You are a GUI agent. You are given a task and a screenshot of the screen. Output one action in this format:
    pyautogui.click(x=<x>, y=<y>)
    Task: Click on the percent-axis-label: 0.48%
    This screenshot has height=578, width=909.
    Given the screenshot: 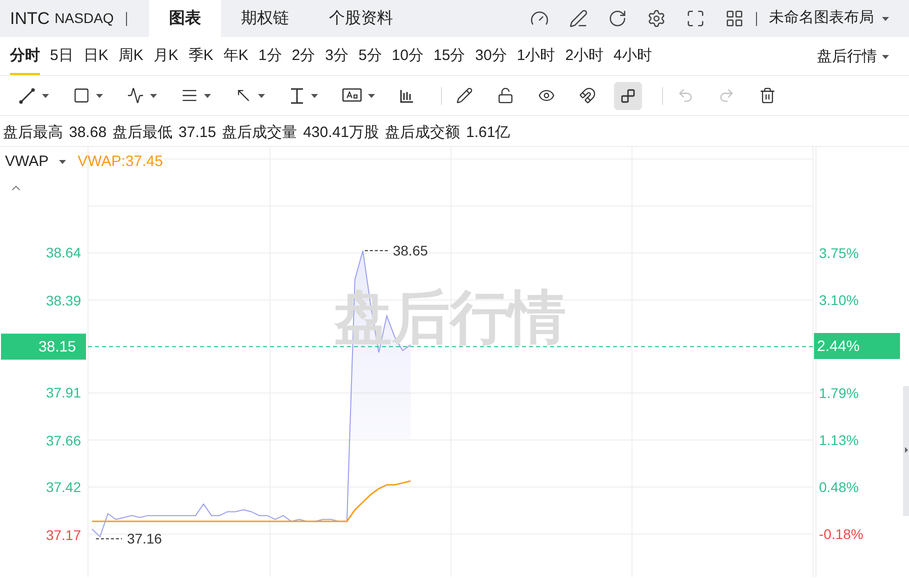 What is the action you would take?
    pyautogui.click(x=839, y=487)
    